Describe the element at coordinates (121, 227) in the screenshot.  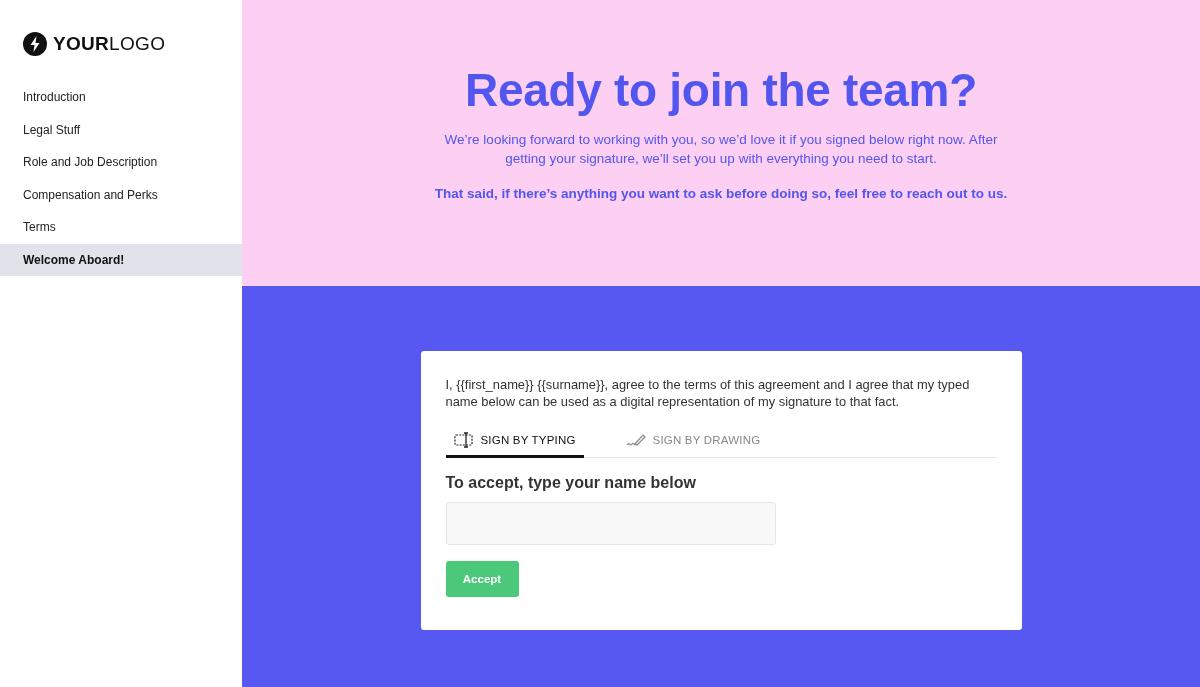
I see `sidebar-nav-item: Terms` at that location.